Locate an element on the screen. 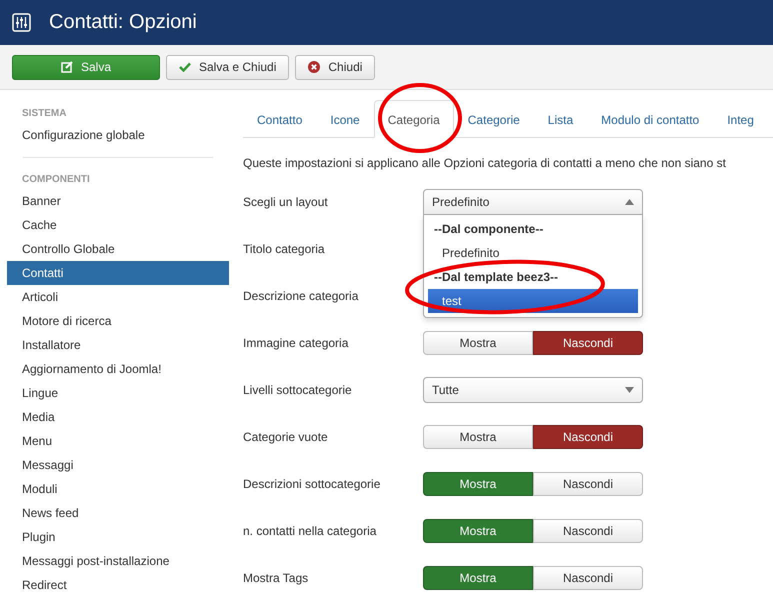 The height and width of the screenshot is (603, 773). field-label: Livelli sottocategorie is located at coordinates (298, 389).